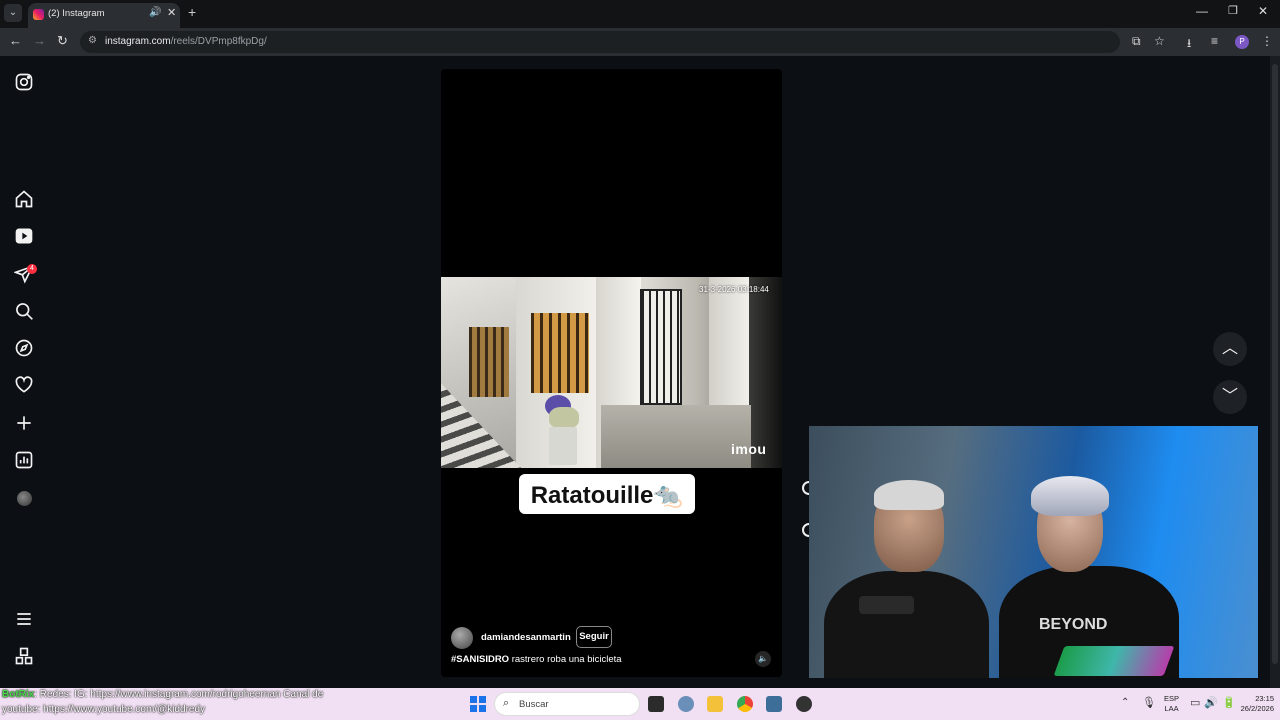 This screenshot has height=720, width=1280. I want to click on page-scrollbar, so click(1275, 372).